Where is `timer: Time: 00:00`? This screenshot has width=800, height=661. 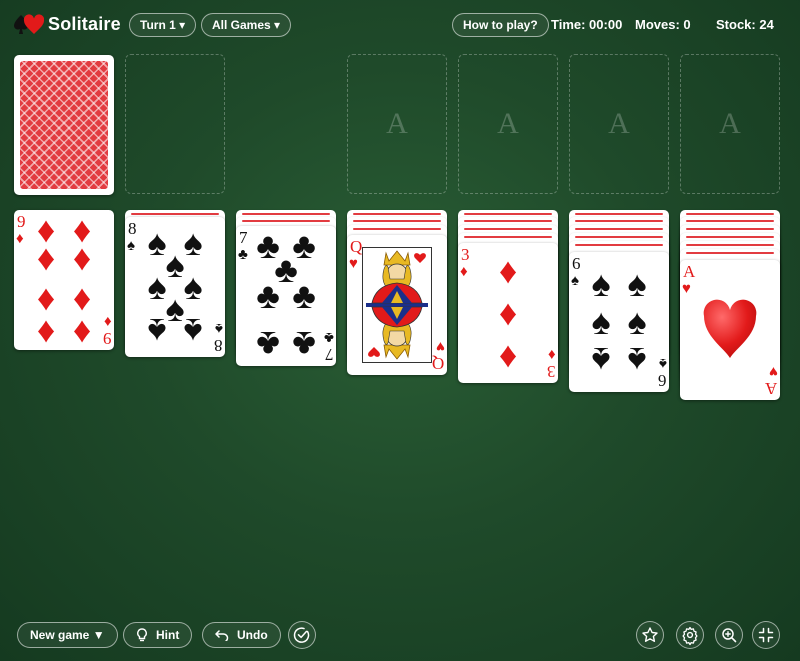 timer: Time: 00:00 is located at coordinates (587, 24).